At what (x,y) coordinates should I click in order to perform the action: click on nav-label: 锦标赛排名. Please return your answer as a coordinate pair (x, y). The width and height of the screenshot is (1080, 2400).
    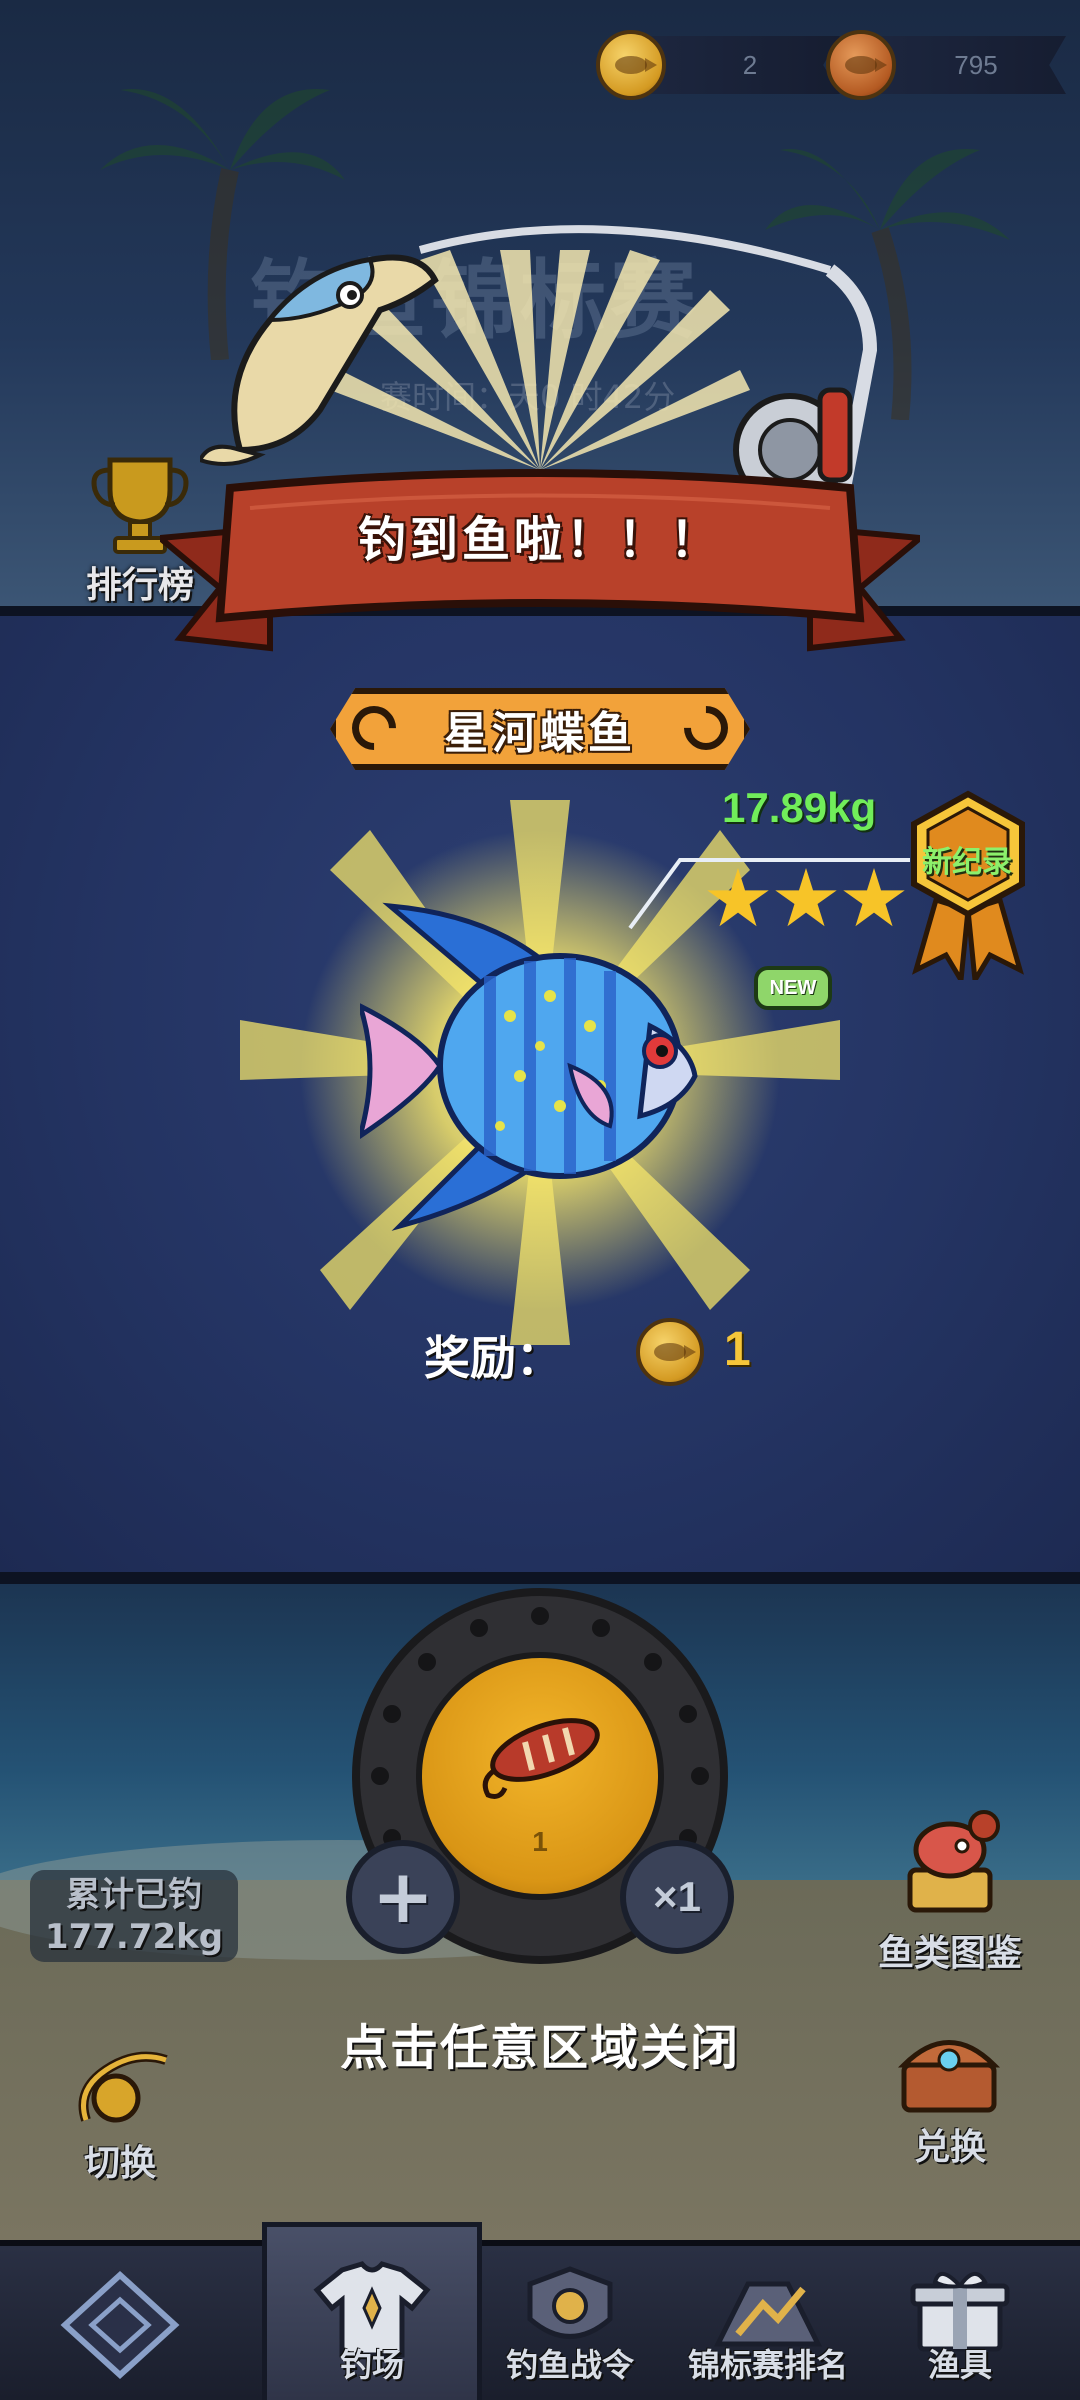
    Looking at the image, I should click on (767, 2365).